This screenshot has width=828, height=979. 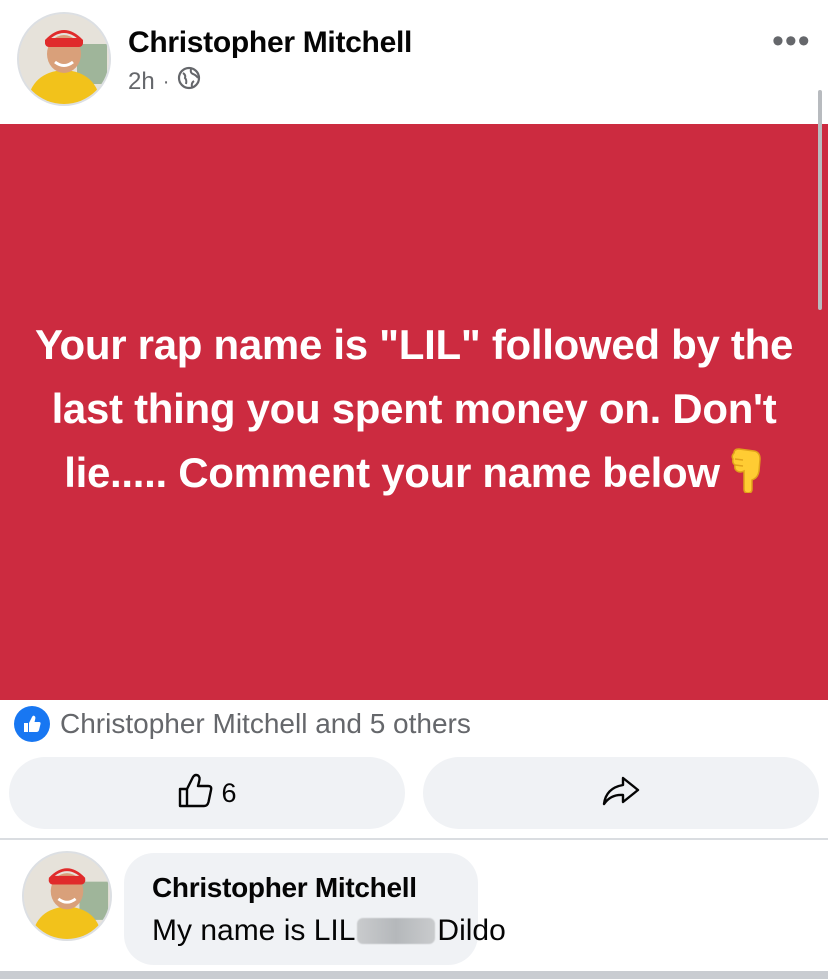 I want to click on post-meta: 2h ·, so click(x=164, y=81).